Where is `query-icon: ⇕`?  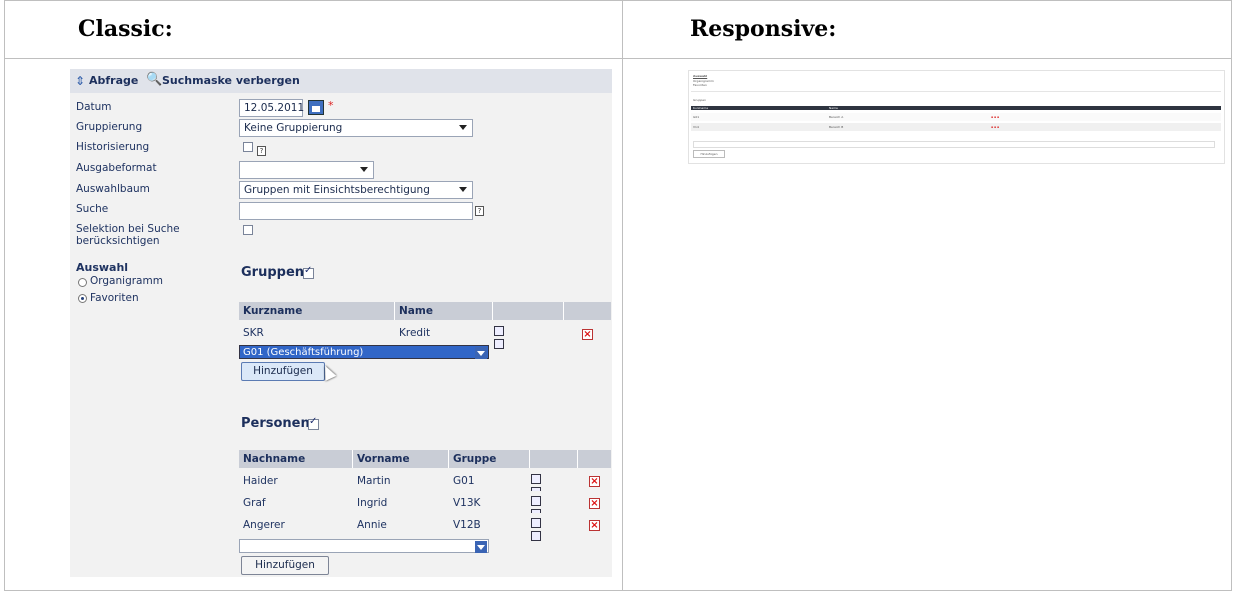
query-icon: ⇕ is located at coordinates (80, 81).